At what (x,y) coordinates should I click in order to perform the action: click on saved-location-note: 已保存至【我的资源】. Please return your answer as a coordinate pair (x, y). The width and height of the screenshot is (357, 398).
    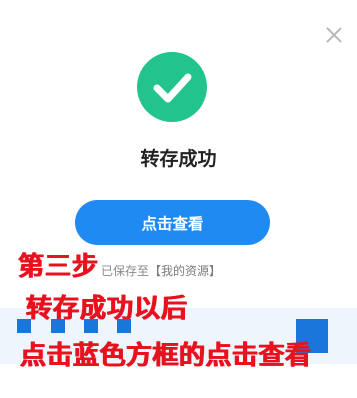
    Looking at the image, I should click on (161, 270).